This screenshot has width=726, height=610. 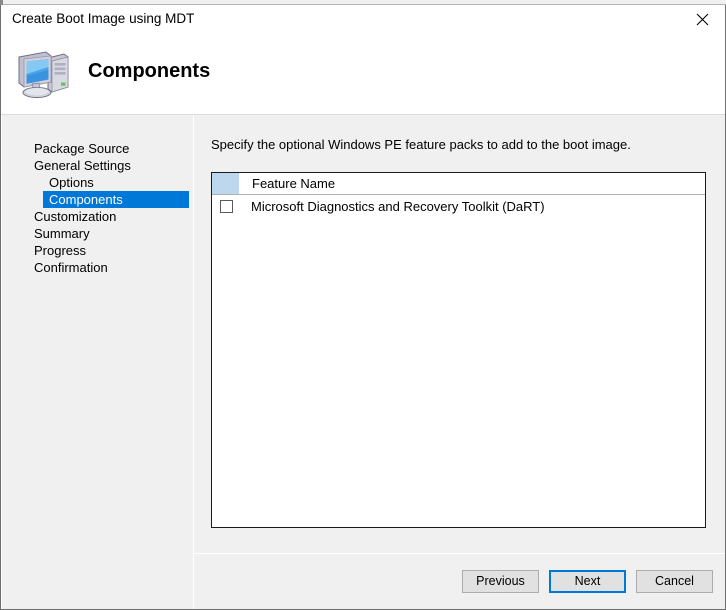 I want to click on previous-button: Previous, so click(x=500, y=581).